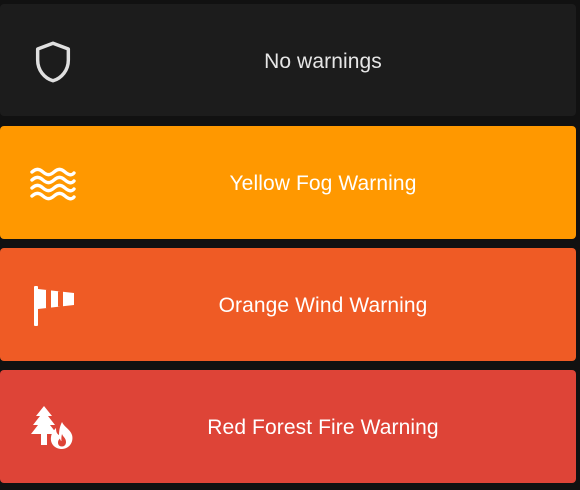 This screenshot has height=490, width=580. Describe the element at coordinates (53, 184) in the screenshot. I see `fog-waves-icon` at that location.